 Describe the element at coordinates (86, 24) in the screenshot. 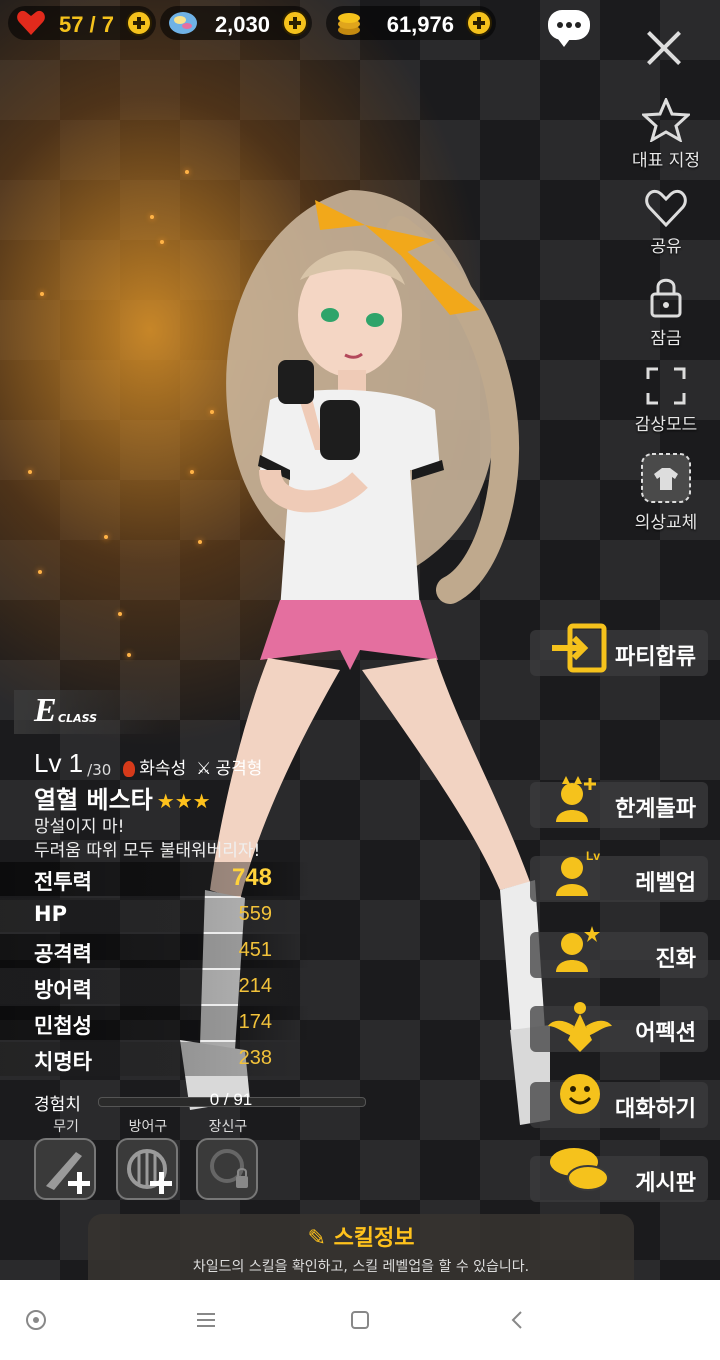

I see `stamina-value: 57 / 7` at that location.